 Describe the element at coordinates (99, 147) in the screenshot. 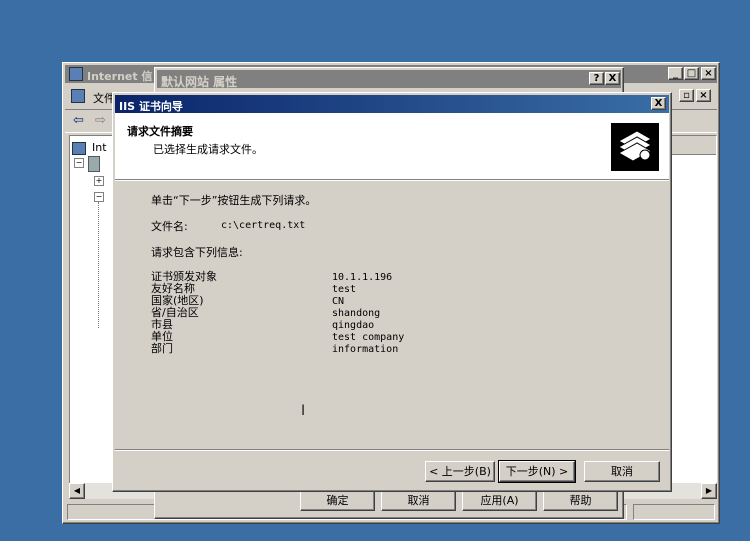

I see `tree-root-label: Int` at that location.